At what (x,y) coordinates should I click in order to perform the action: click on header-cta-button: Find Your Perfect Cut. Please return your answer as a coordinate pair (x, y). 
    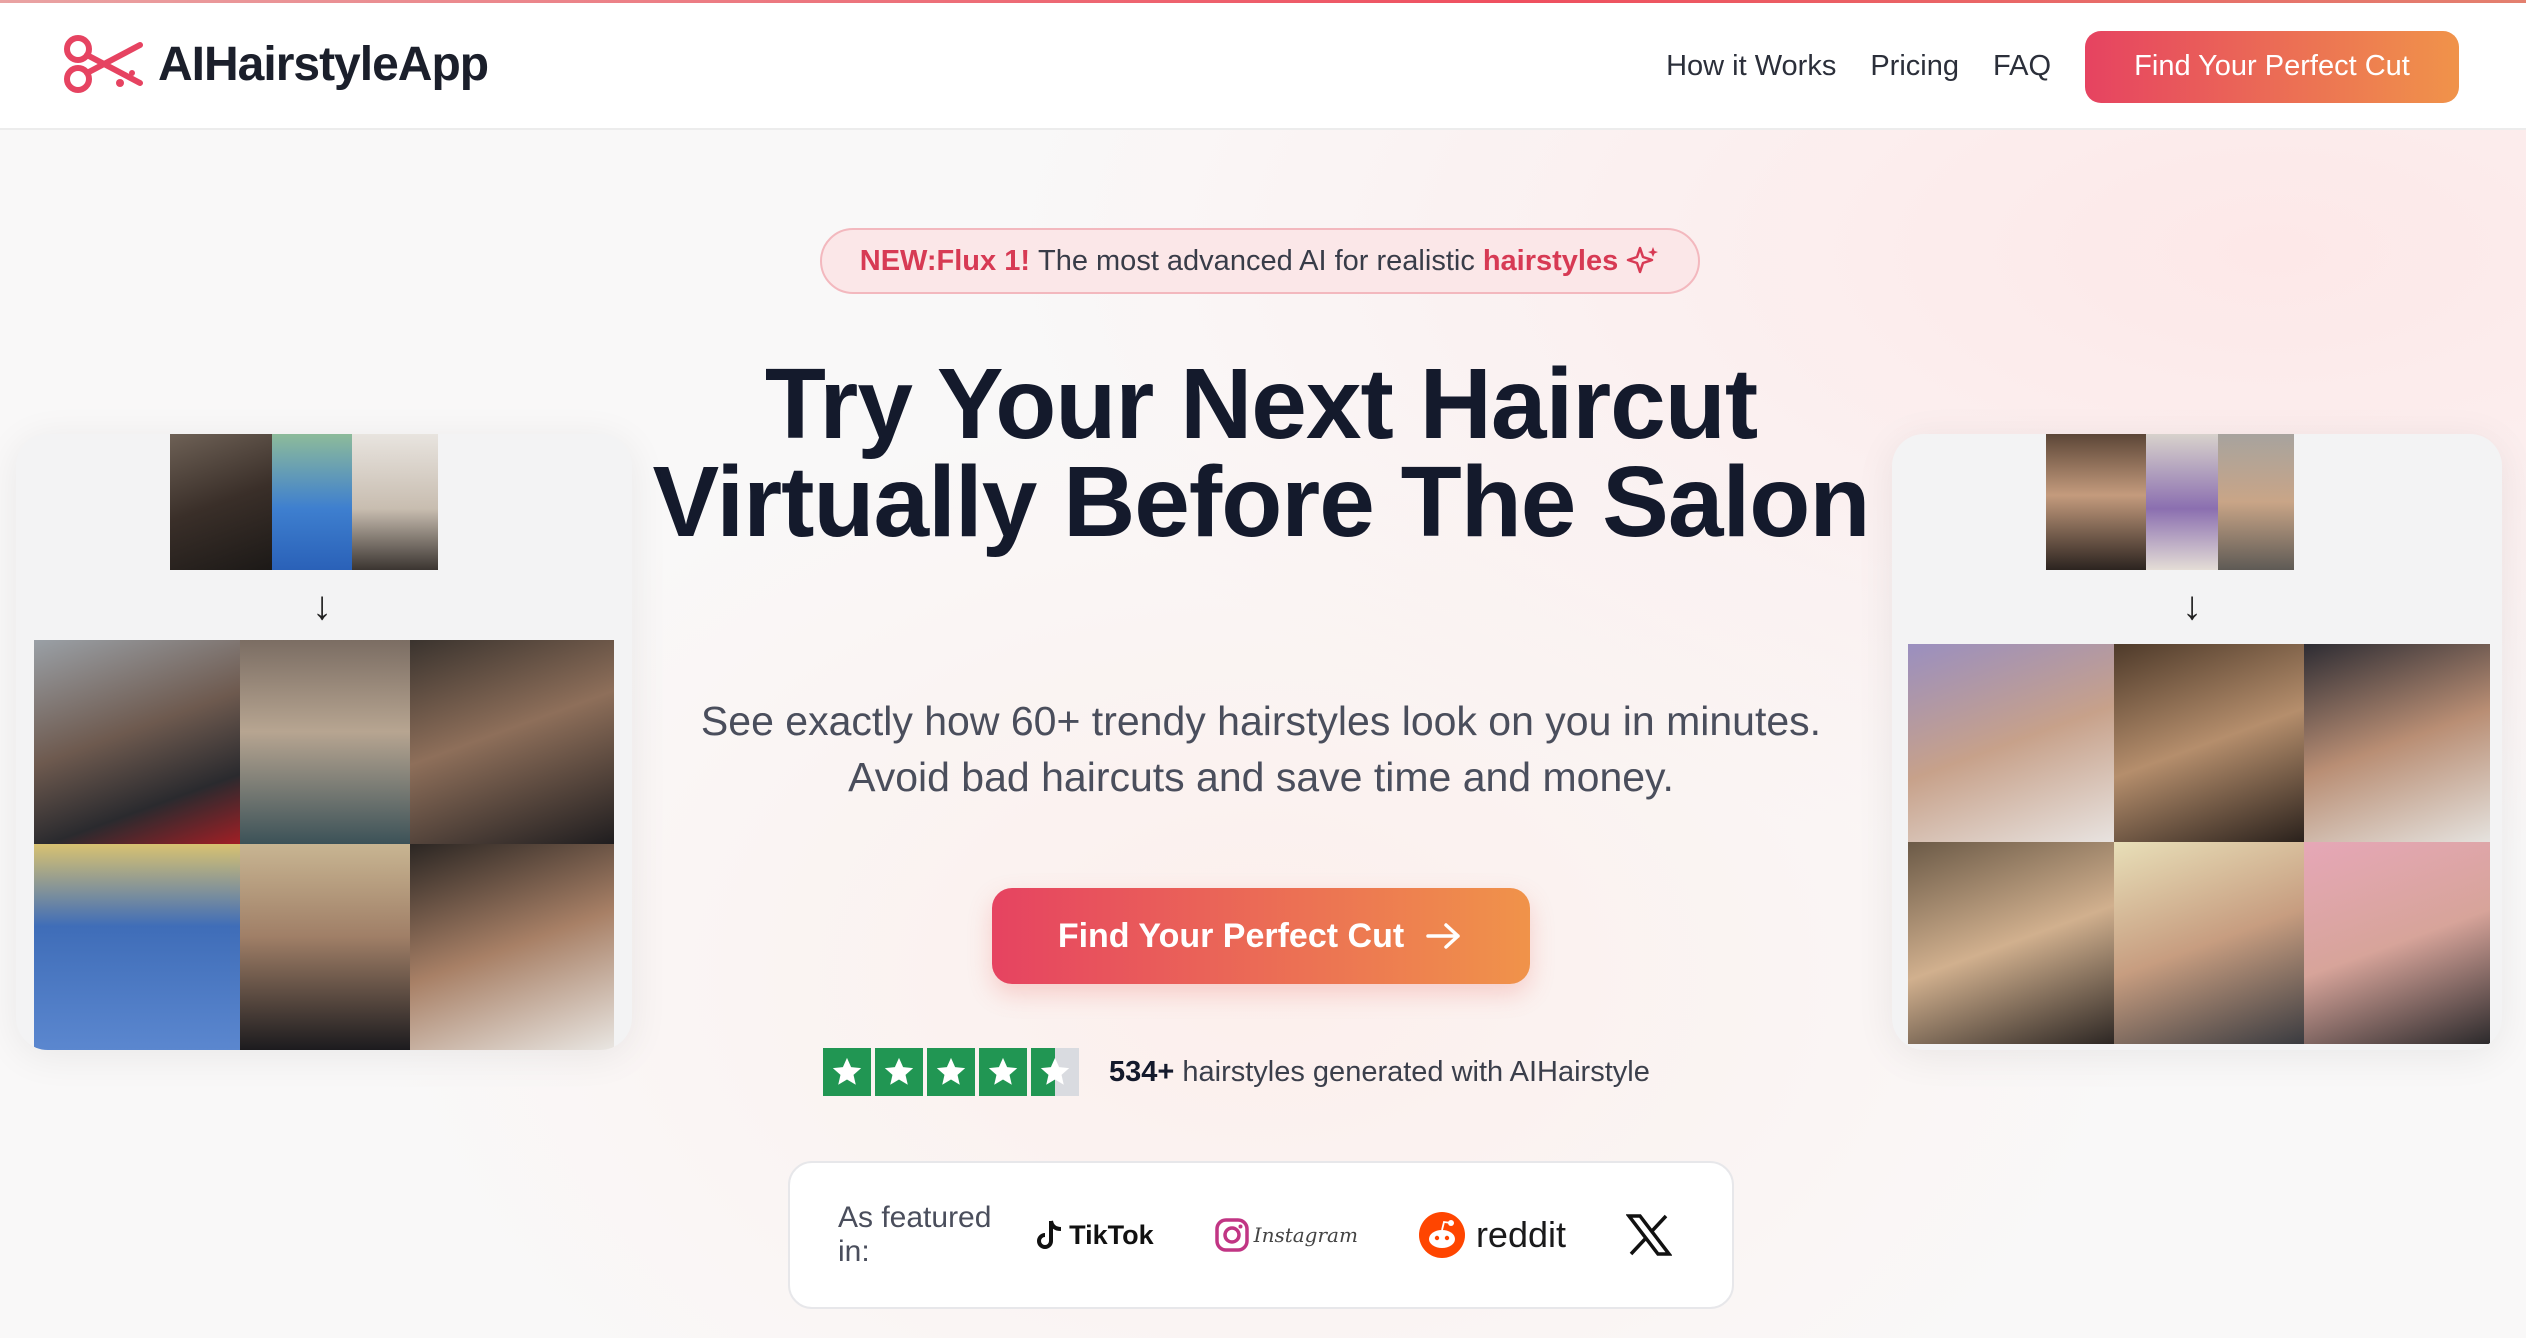
    Looking at the image, I should click on (2272, 66).